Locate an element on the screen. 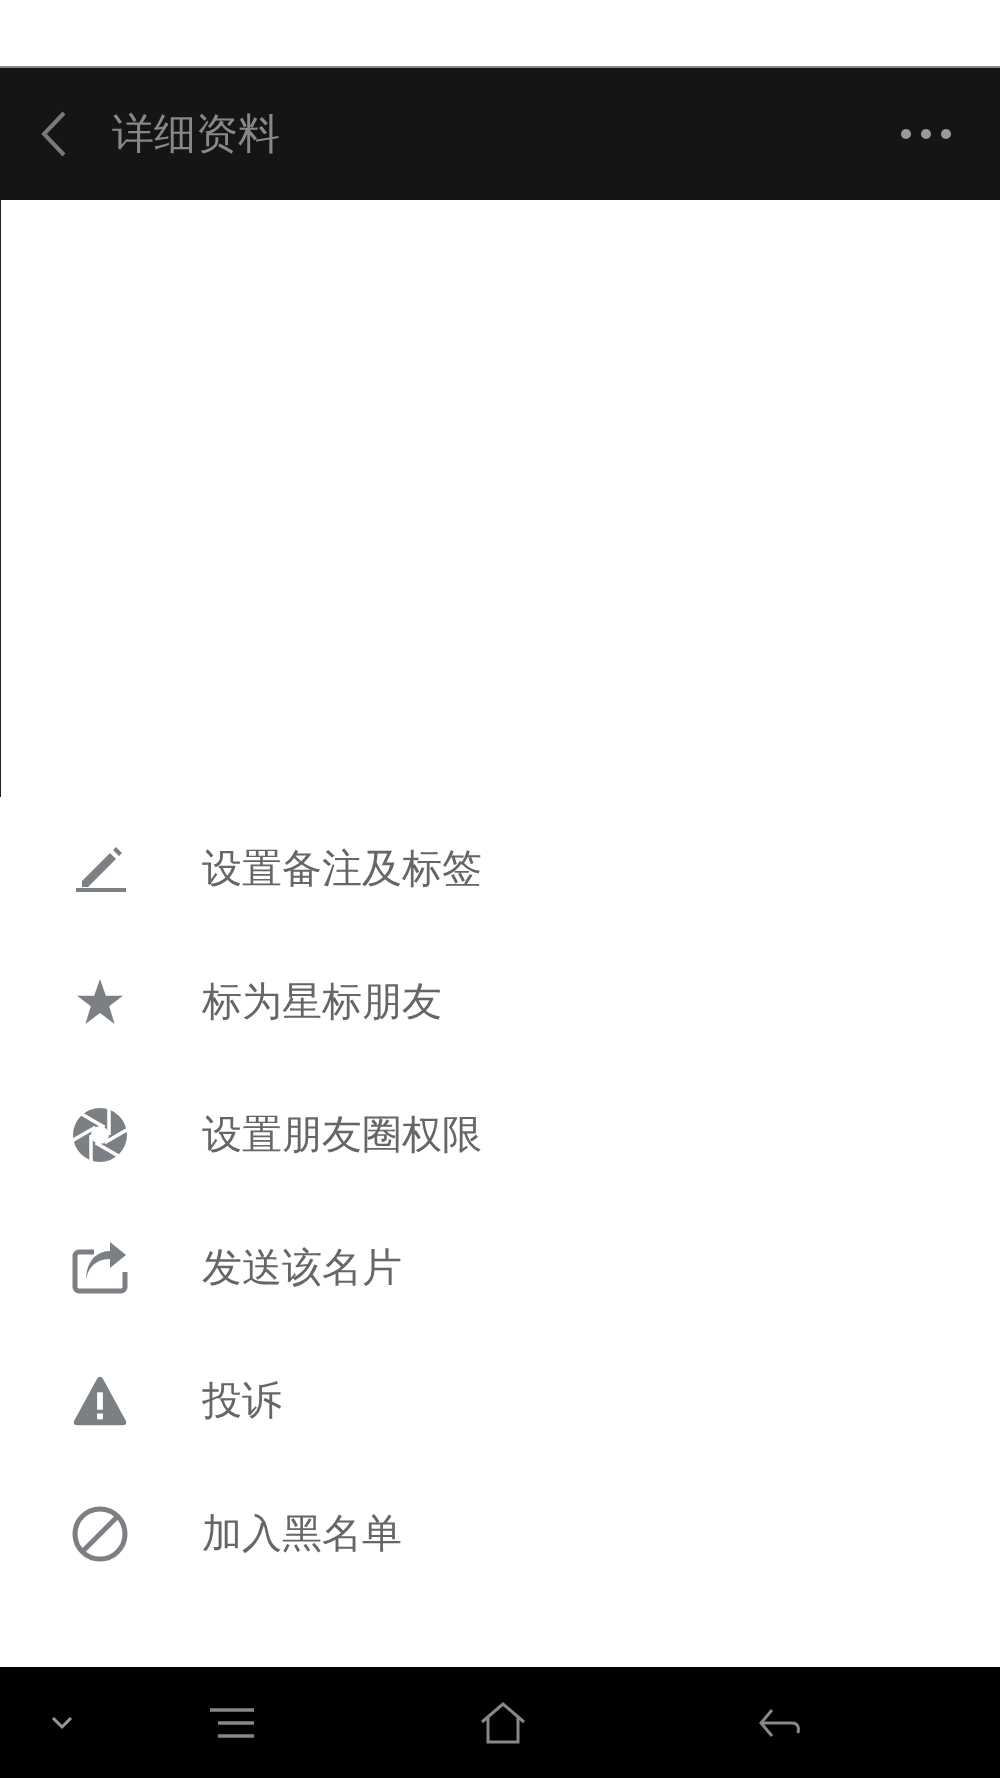 The width and height of the screenshot is (1000, 1778). menu-icon is located at coordinates (232, 1722).